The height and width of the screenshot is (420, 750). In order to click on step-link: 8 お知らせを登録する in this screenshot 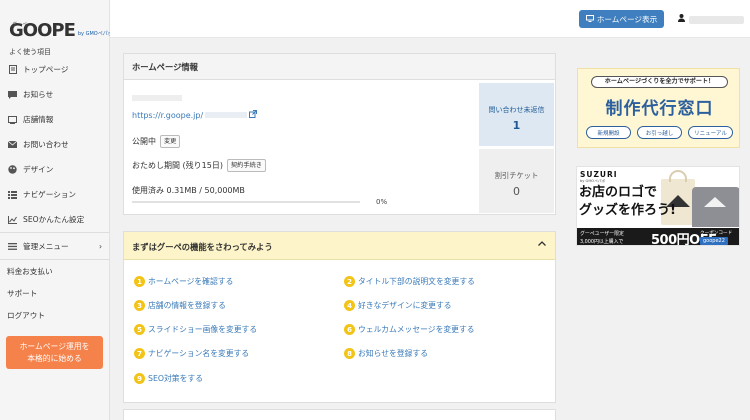, I will do `click(386, 353)`.